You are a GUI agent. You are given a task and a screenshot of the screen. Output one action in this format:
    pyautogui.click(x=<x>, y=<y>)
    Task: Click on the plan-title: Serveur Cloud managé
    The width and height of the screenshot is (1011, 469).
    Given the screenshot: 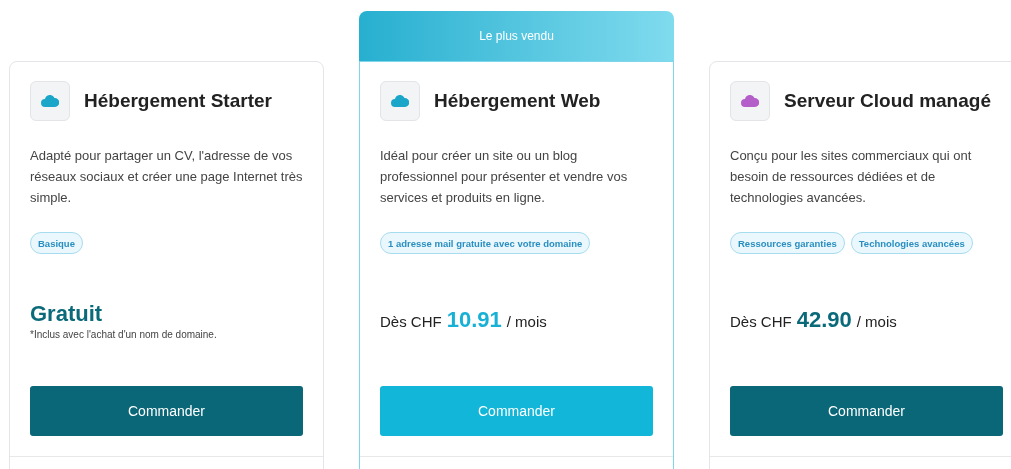 What is the action you would take?
    pyautogui.click(x=887, y=101)
    